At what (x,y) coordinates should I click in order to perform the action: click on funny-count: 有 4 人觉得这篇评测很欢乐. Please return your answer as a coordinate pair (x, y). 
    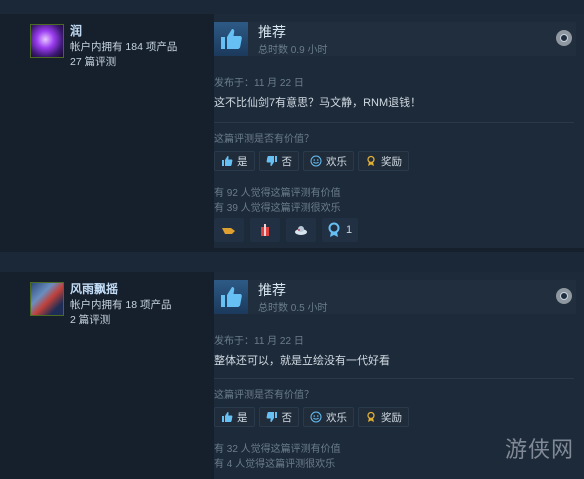
    Looking at the image, I should click on (275, 464).